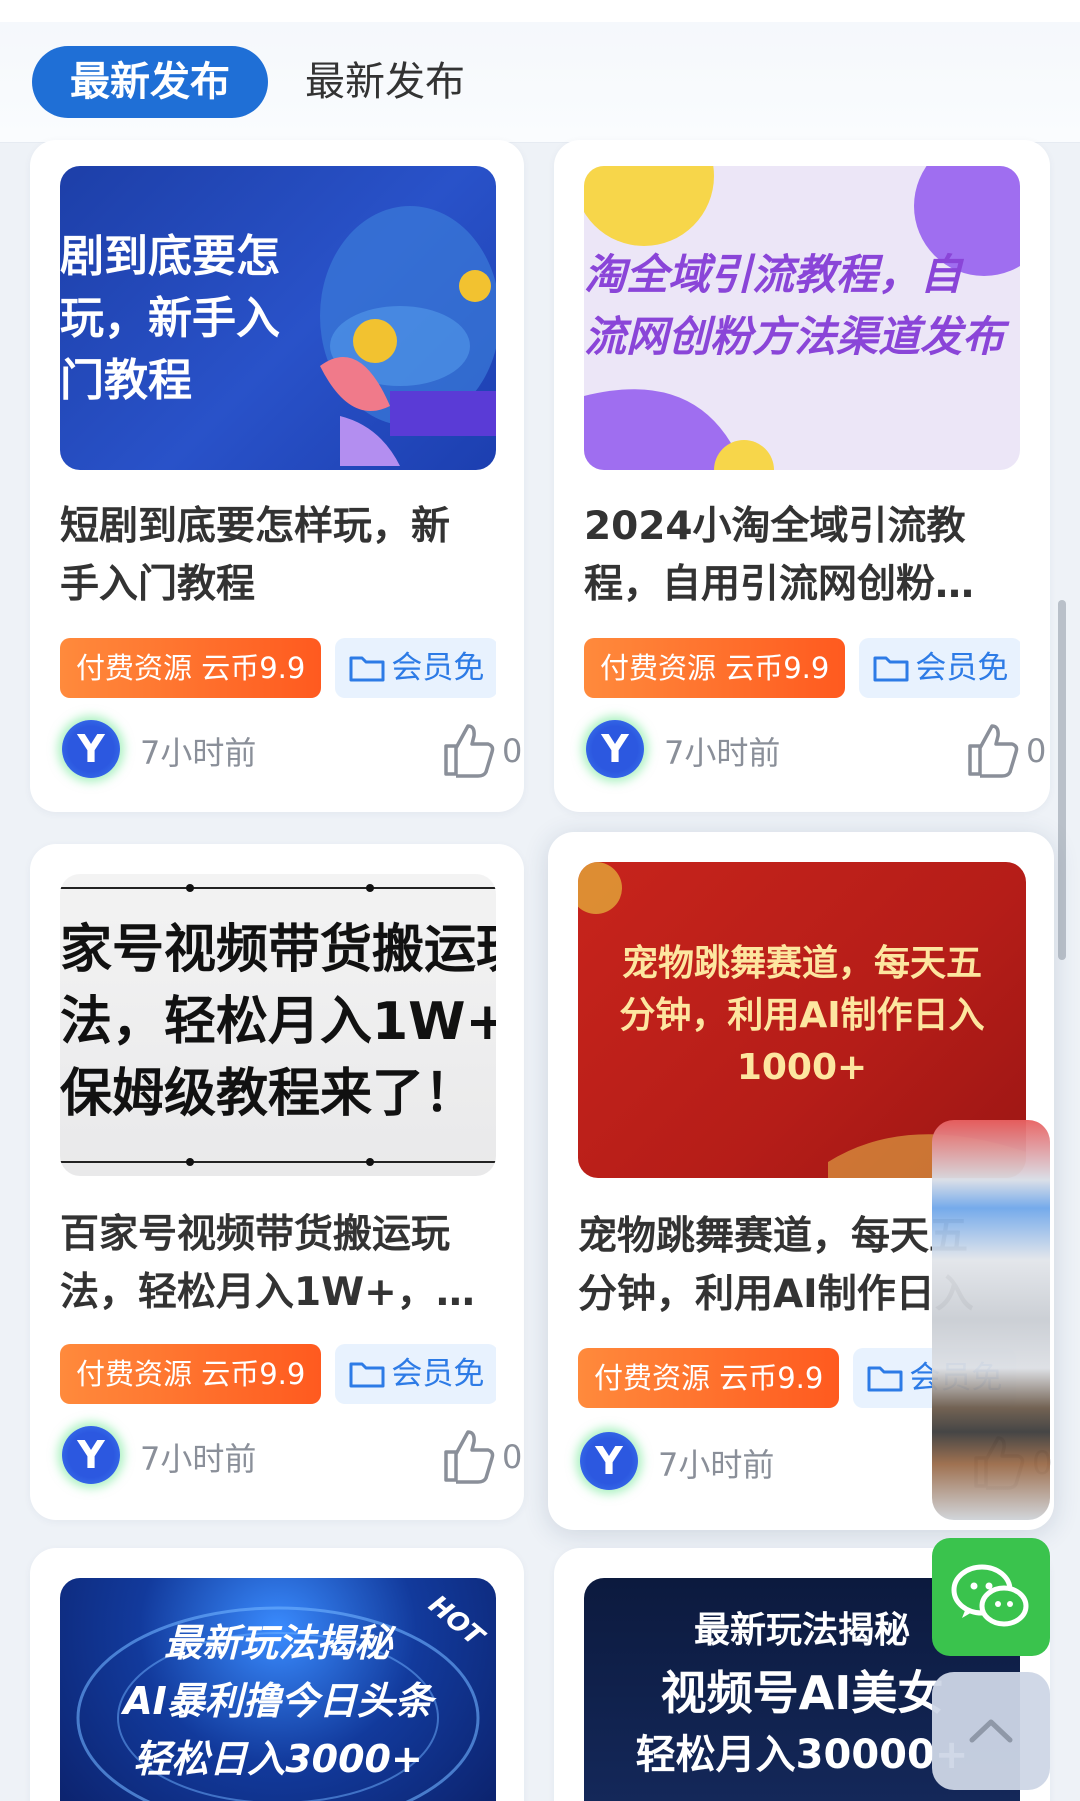 The image size is (1080, 1801). Describe the element at coordinates (775, 526) in the screenshot. I see `post-title-line: 2024小淘全域引流教` at that location.